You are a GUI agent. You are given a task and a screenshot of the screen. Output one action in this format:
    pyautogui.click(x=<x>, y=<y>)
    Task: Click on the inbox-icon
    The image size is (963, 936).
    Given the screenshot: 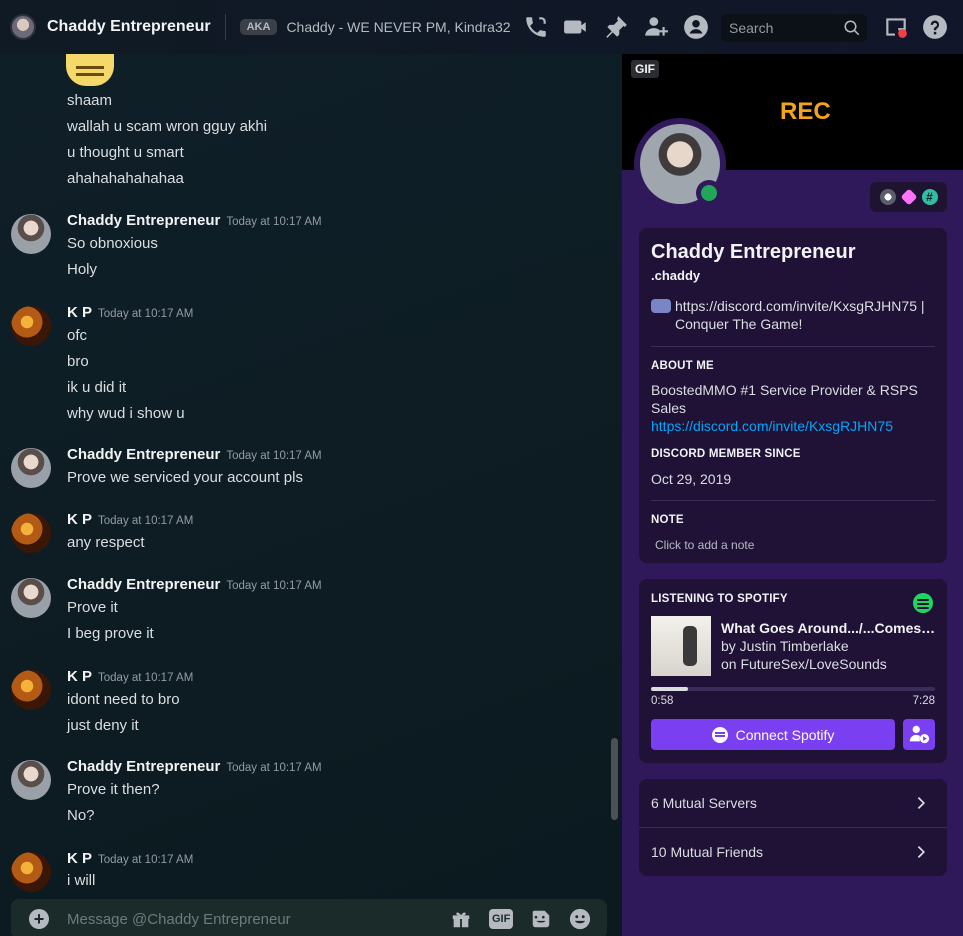 What is the action you would take?
    pyautogui.click(x=896, y=27)
    